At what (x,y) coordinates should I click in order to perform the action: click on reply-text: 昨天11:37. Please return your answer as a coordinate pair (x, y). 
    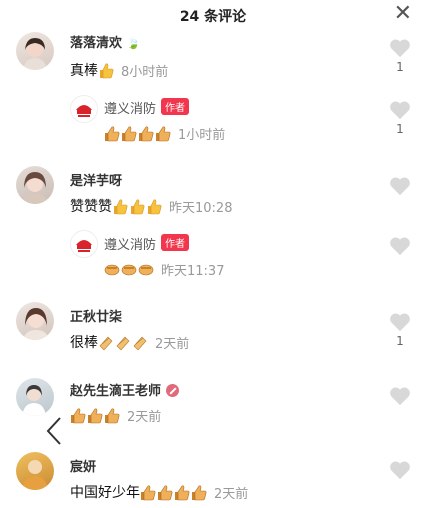
    Looking at the image, I should click on (164, 269).